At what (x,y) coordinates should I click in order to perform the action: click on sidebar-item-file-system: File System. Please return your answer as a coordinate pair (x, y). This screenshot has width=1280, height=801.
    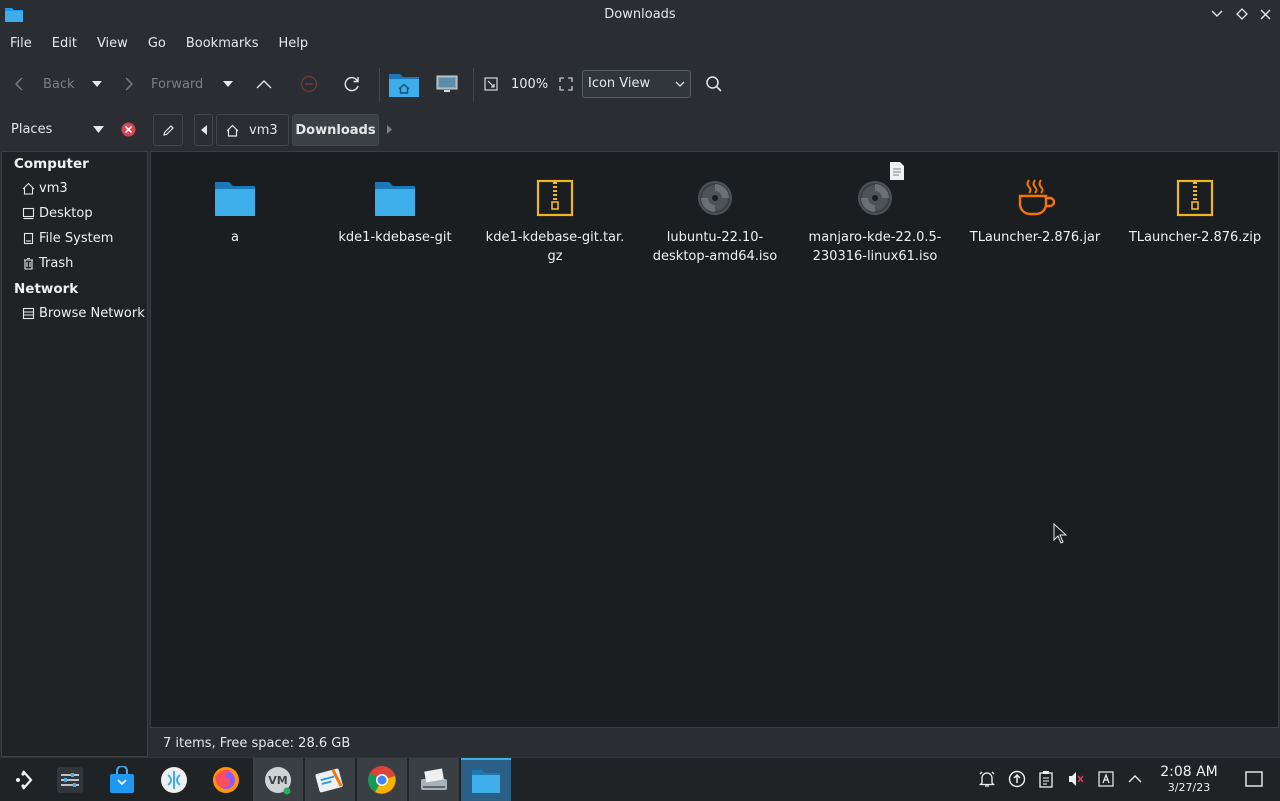
    Looking at the image, I should click on (67, 238).